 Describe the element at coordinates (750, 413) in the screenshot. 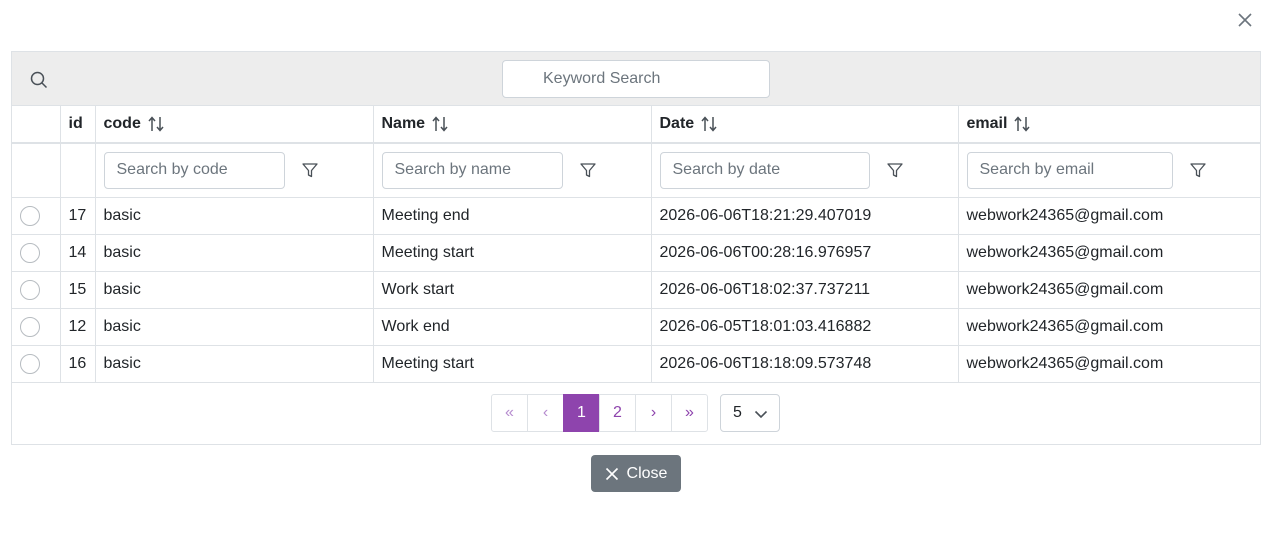

I see `rows-per-page-dropdown: 5` at that location.